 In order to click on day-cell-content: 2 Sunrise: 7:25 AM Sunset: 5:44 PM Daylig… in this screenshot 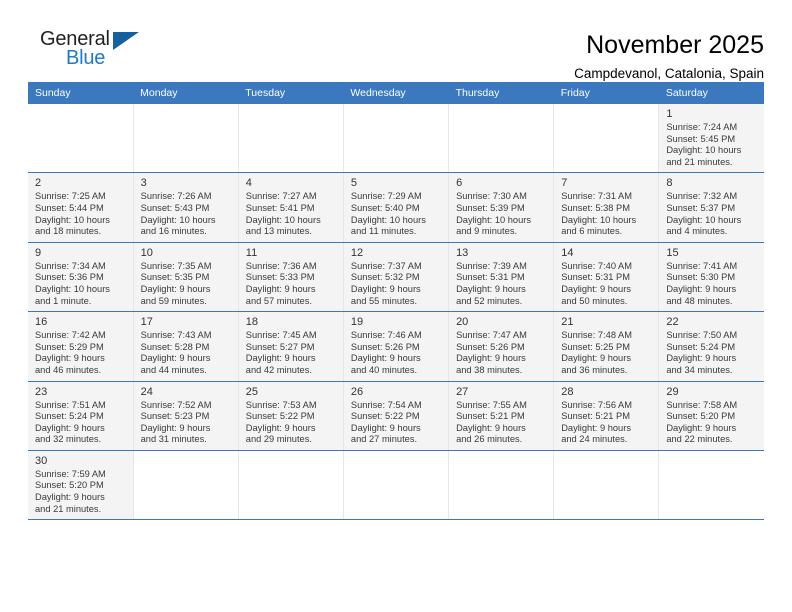, I will do `click(80, 207)`.